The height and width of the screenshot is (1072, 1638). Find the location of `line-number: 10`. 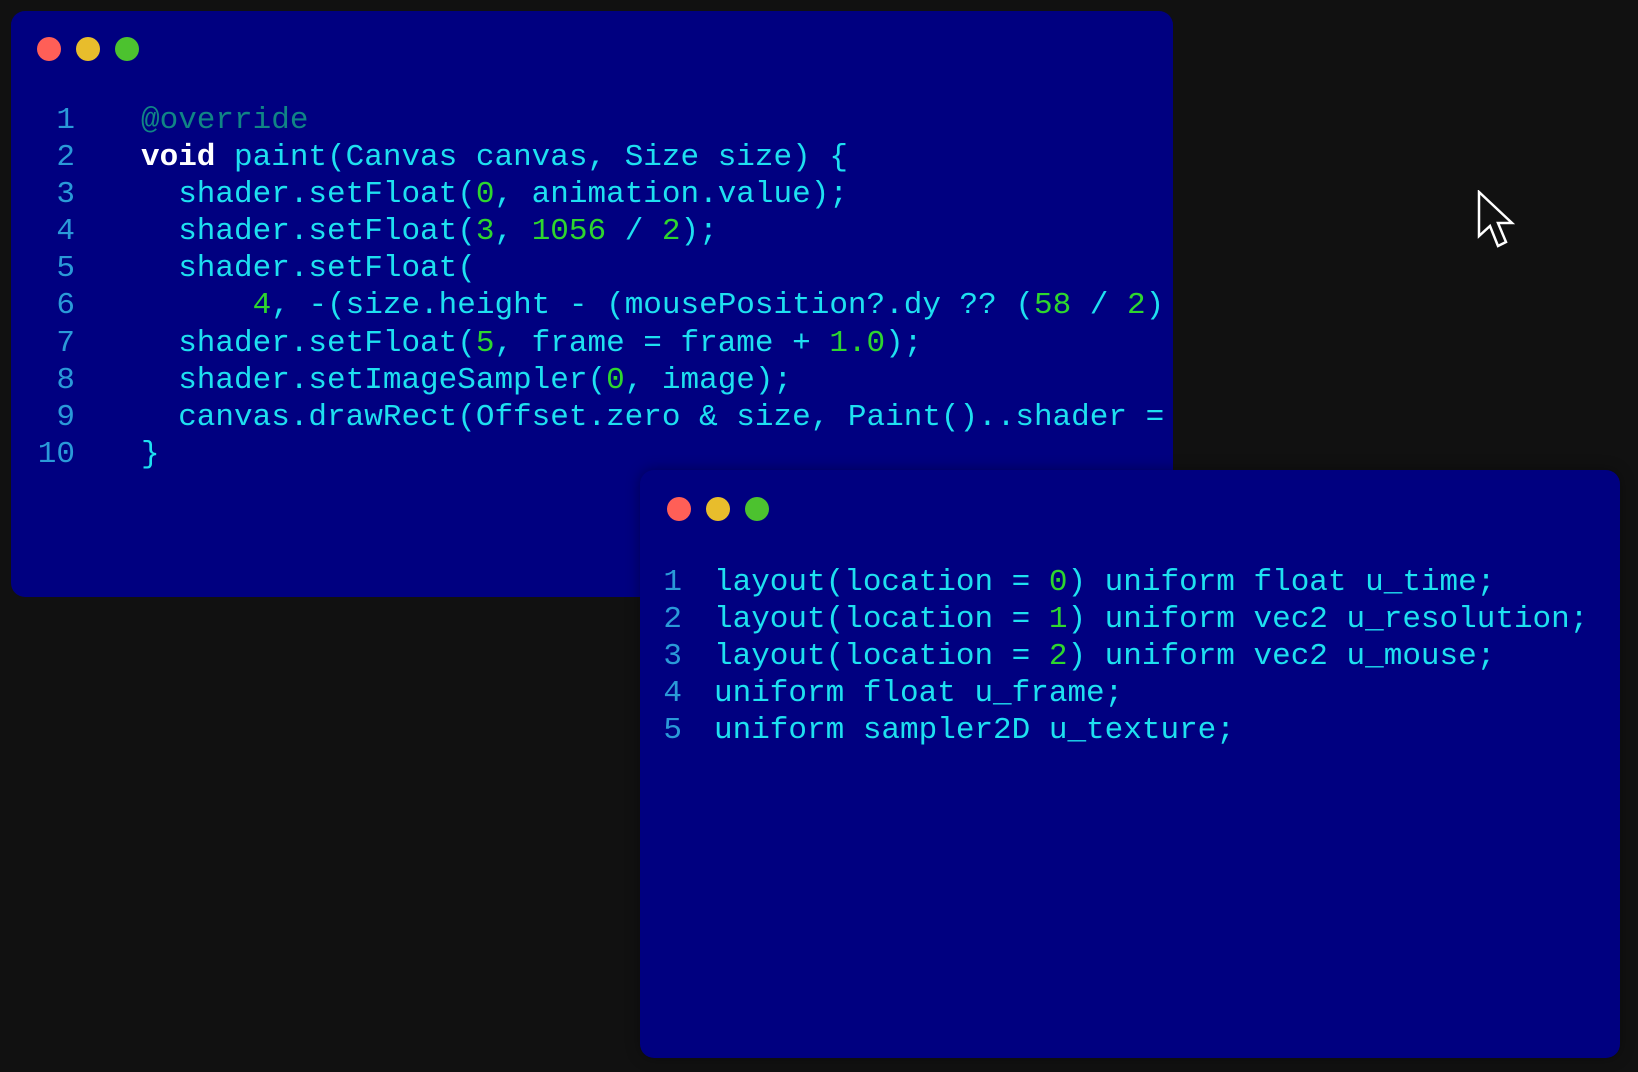

line-number: 10 is located at coordinates (56, 454).